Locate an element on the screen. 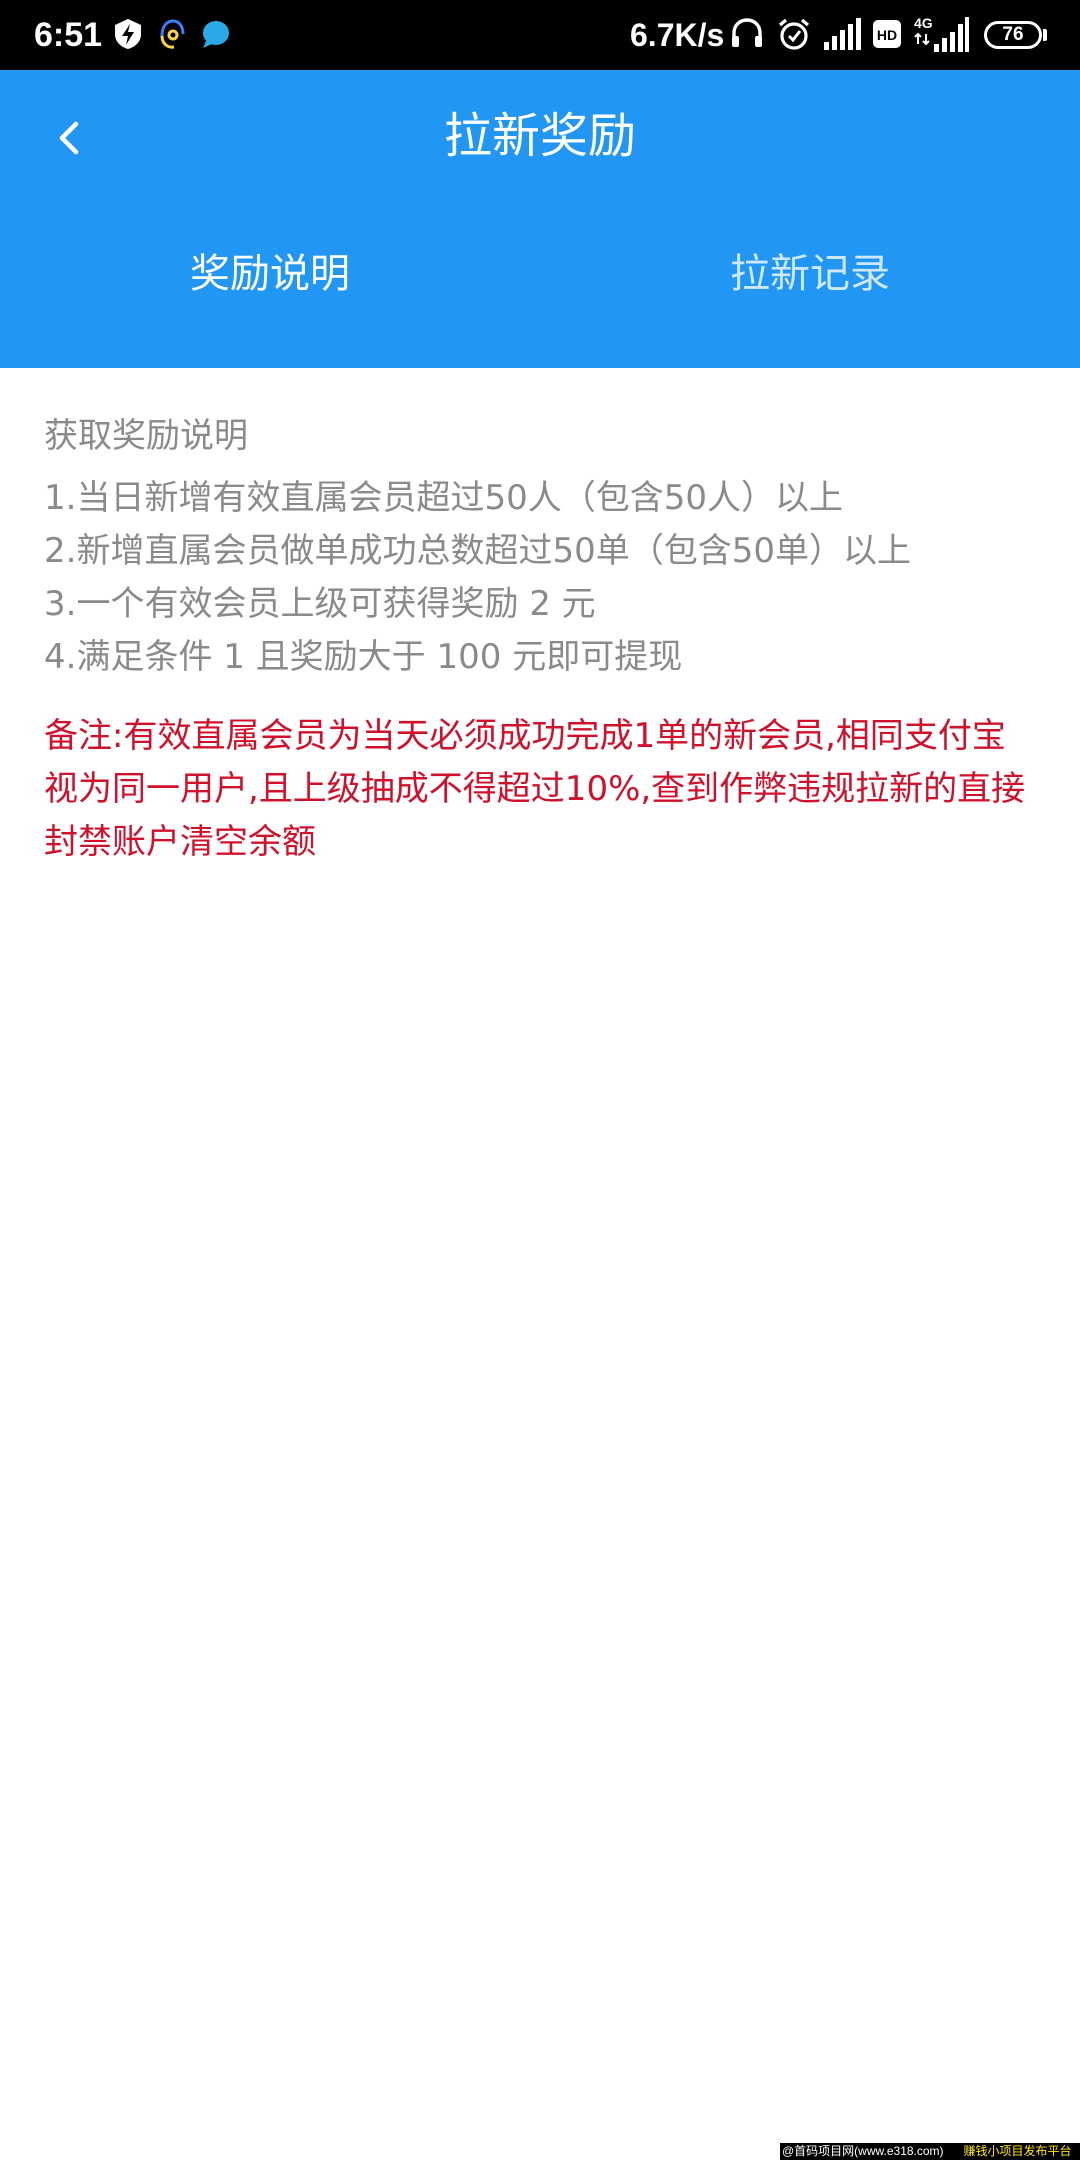  hd-icon: HD is located at coordinates (887, 34).